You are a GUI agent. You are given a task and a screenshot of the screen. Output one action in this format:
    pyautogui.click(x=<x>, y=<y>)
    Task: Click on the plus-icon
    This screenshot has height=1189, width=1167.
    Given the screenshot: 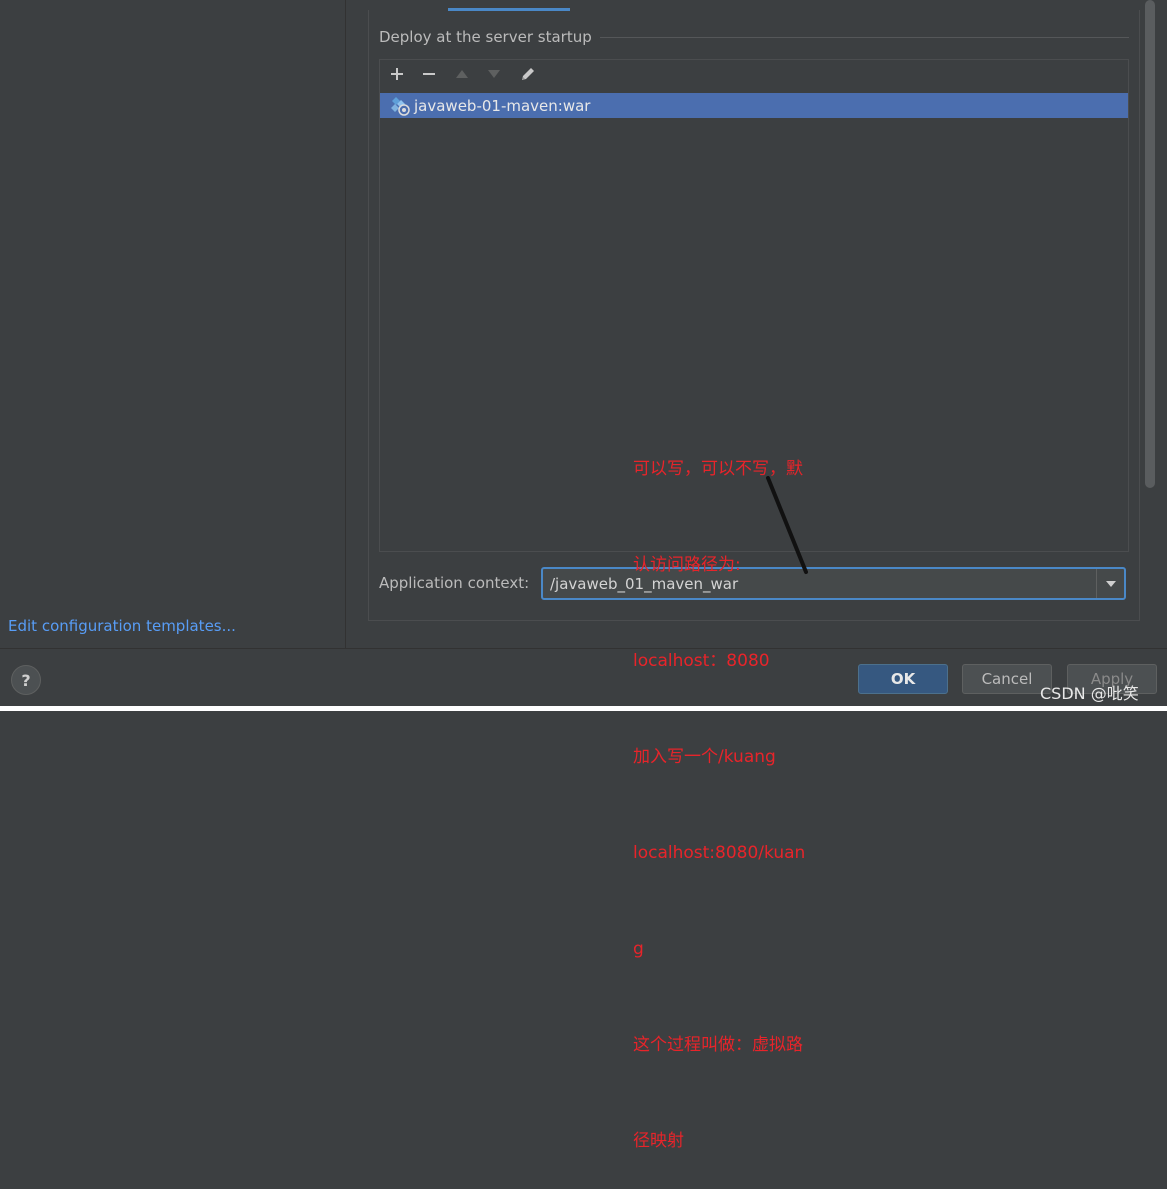 What is the action you would take?
    pyautogui.click(x=397, y=74)
    